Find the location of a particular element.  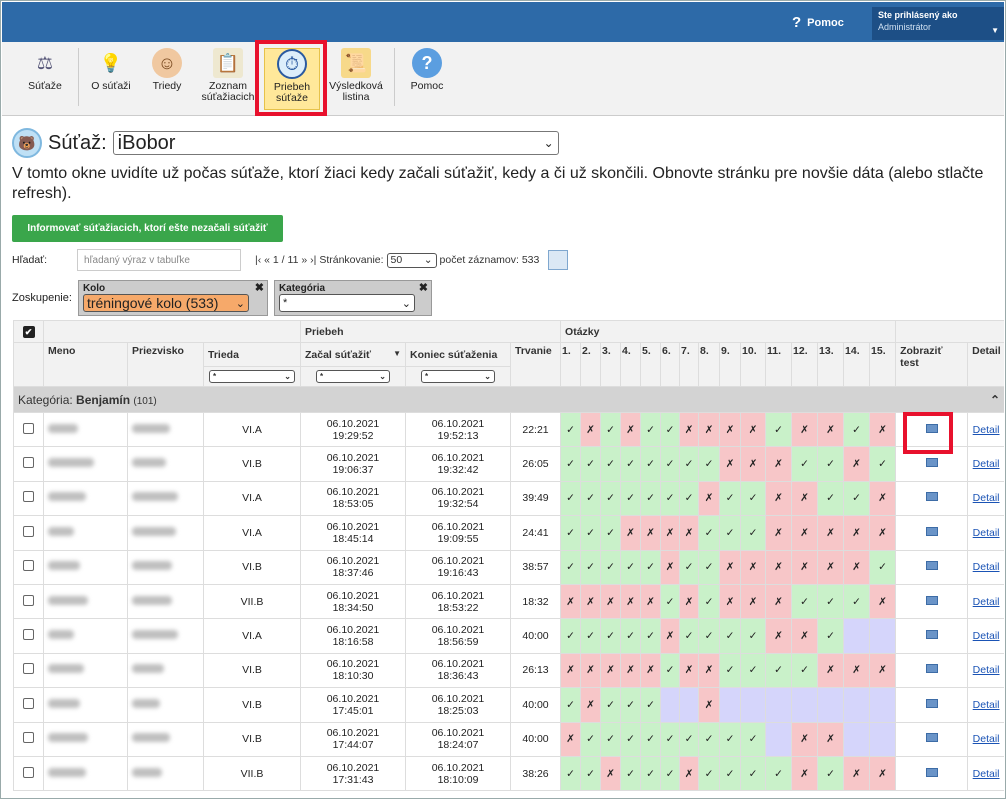

start-time: 18:45:14 is located at coordinates (353, 538).